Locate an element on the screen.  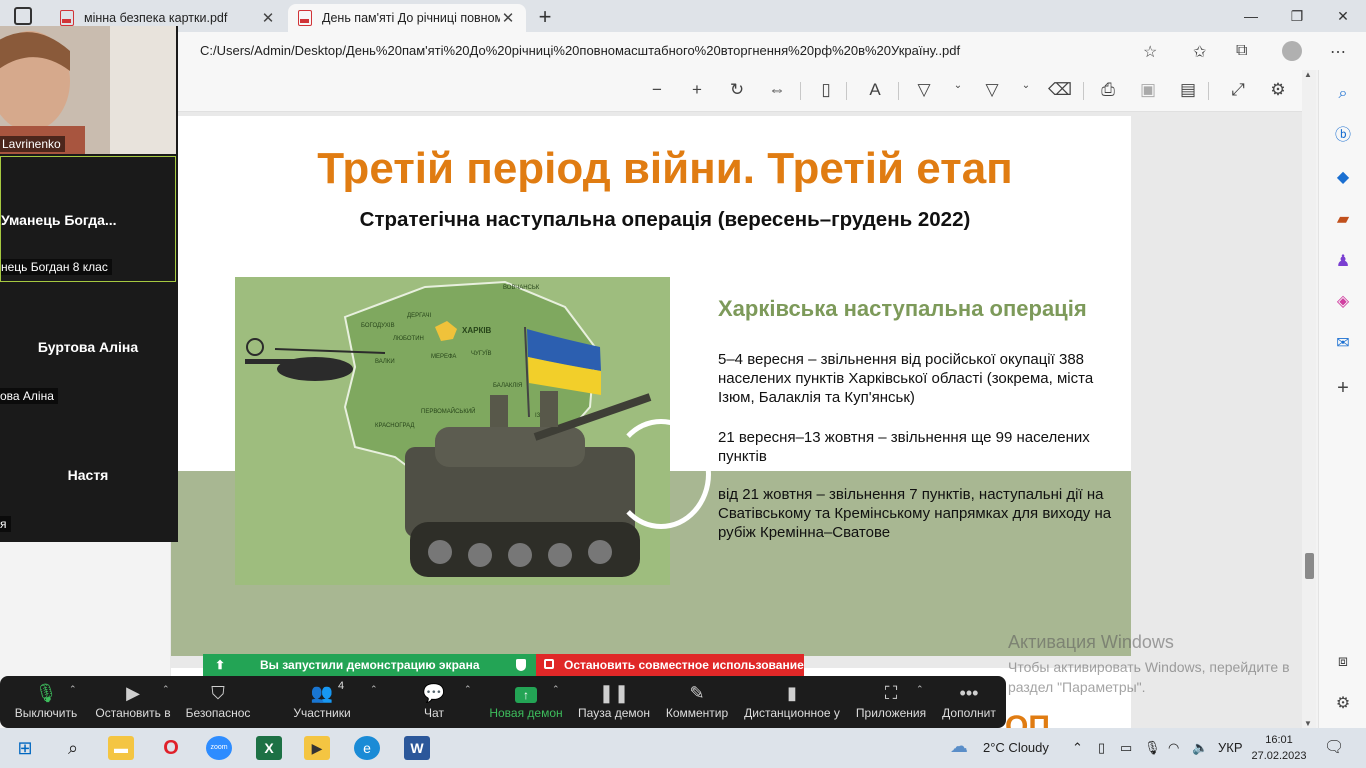
self-video: Lavrinenko is located at coordinates (88, 90).